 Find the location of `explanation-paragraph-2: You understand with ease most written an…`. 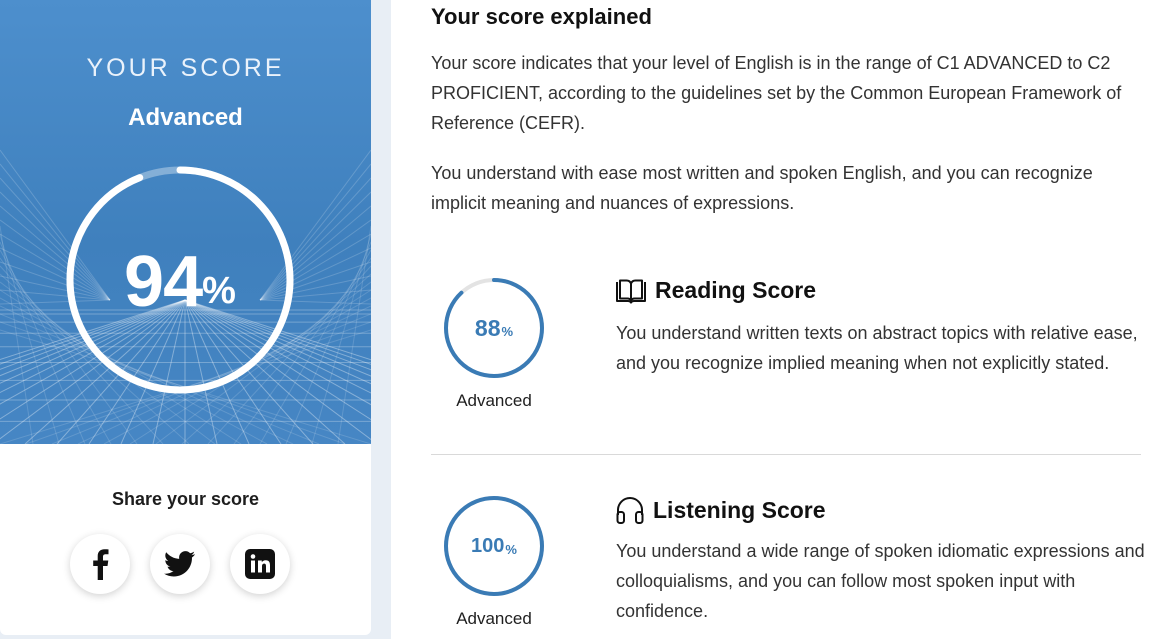

explanation-paragraph-2: You understand with ease most written an… is located at coordinates (762, 188).